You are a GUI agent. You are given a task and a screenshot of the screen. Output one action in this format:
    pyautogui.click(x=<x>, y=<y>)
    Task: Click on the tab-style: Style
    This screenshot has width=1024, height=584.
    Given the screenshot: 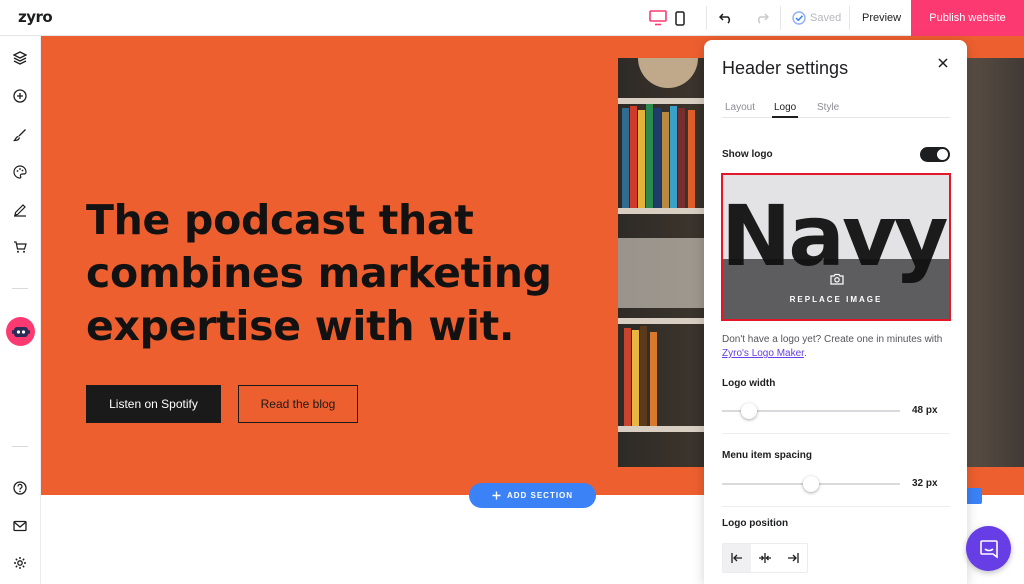 What is the action you would take?
    pyautogui.click(x=828, y=110)
    